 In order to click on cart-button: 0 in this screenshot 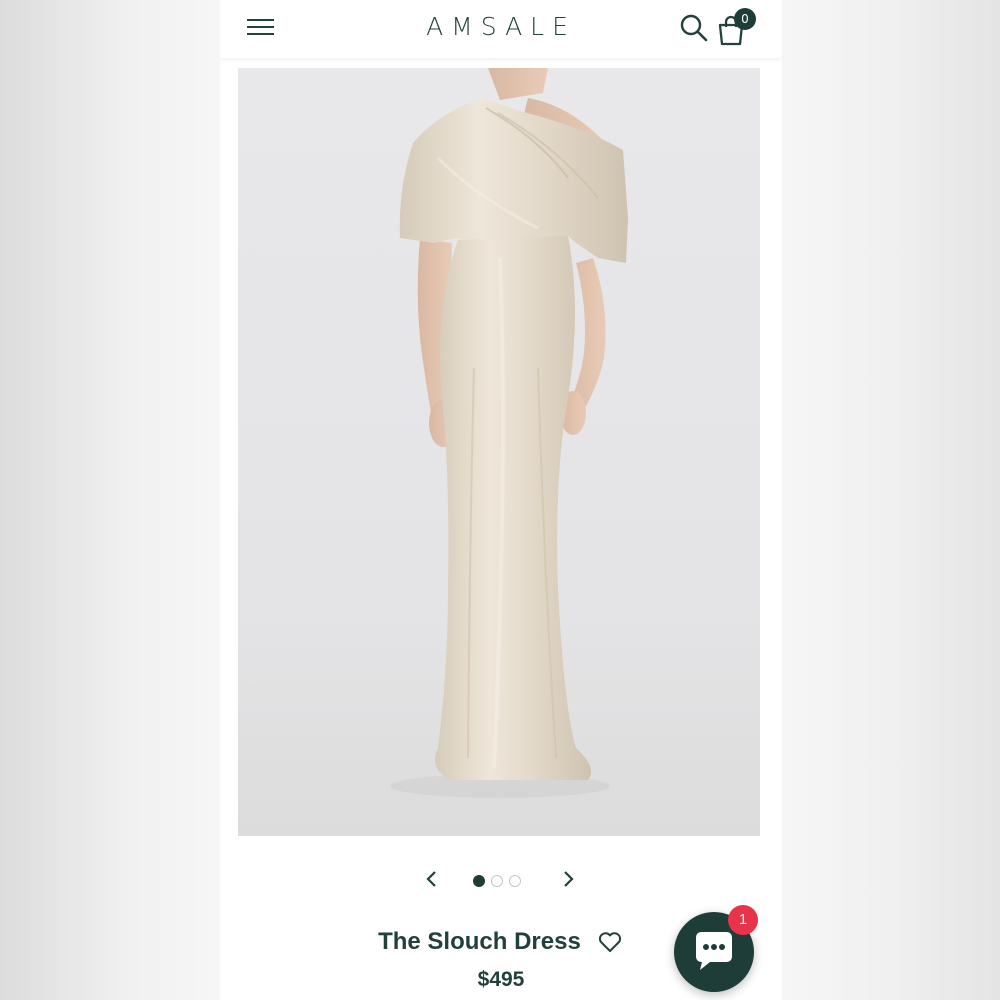, I will do `click(738, 27)`.